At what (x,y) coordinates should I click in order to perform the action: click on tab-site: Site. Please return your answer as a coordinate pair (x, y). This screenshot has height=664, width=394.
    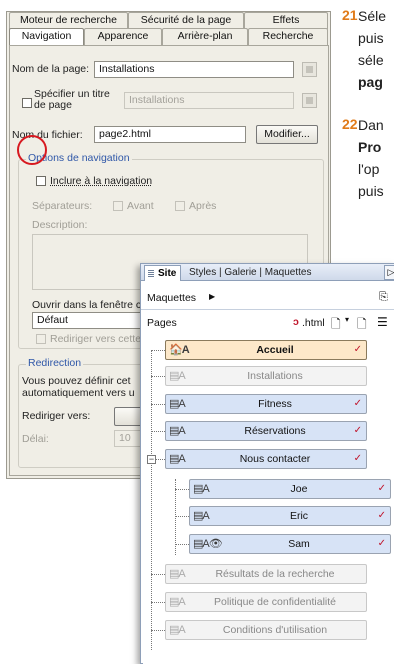
    Looking at the image, I should click on (163, 273).